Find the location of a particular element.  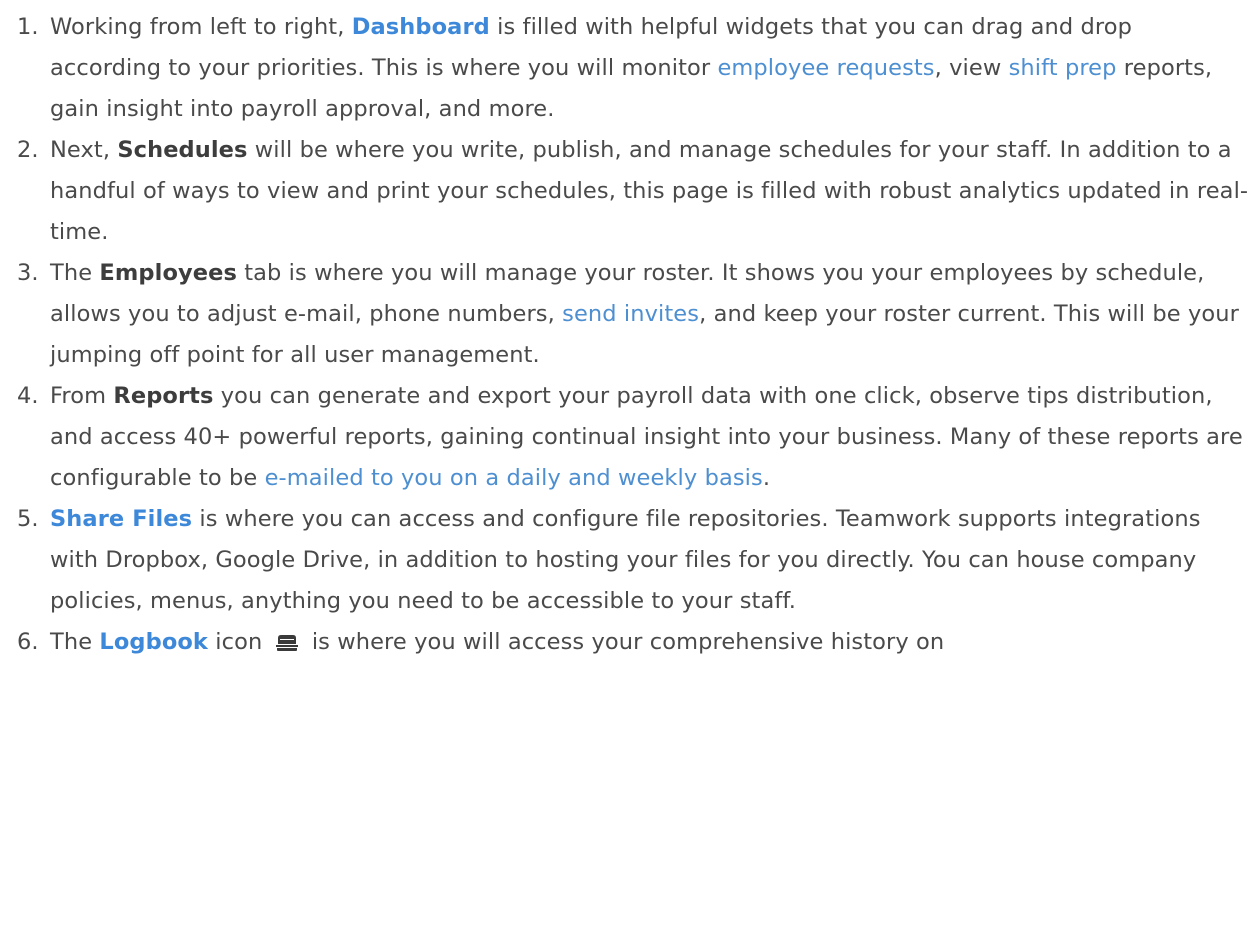

shift-prep-link: shift prep is located at coordinates (1063, 68).